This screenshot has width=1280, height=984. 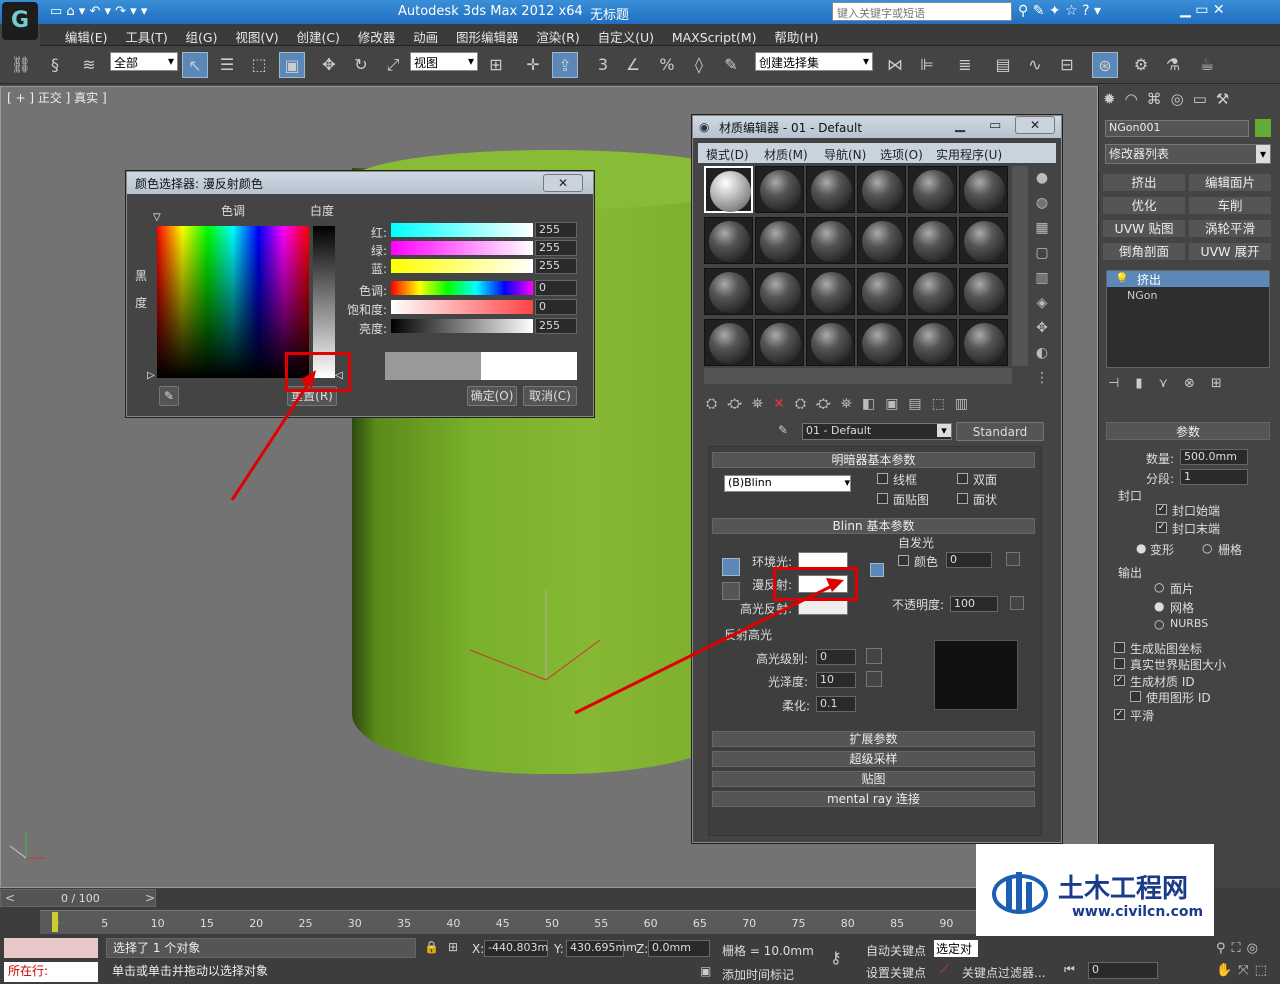 What do you see at coordinates (533, 65) in the screenshot?
I see `select-manipulate-icon: ✛` at bounding box center [533, 65].